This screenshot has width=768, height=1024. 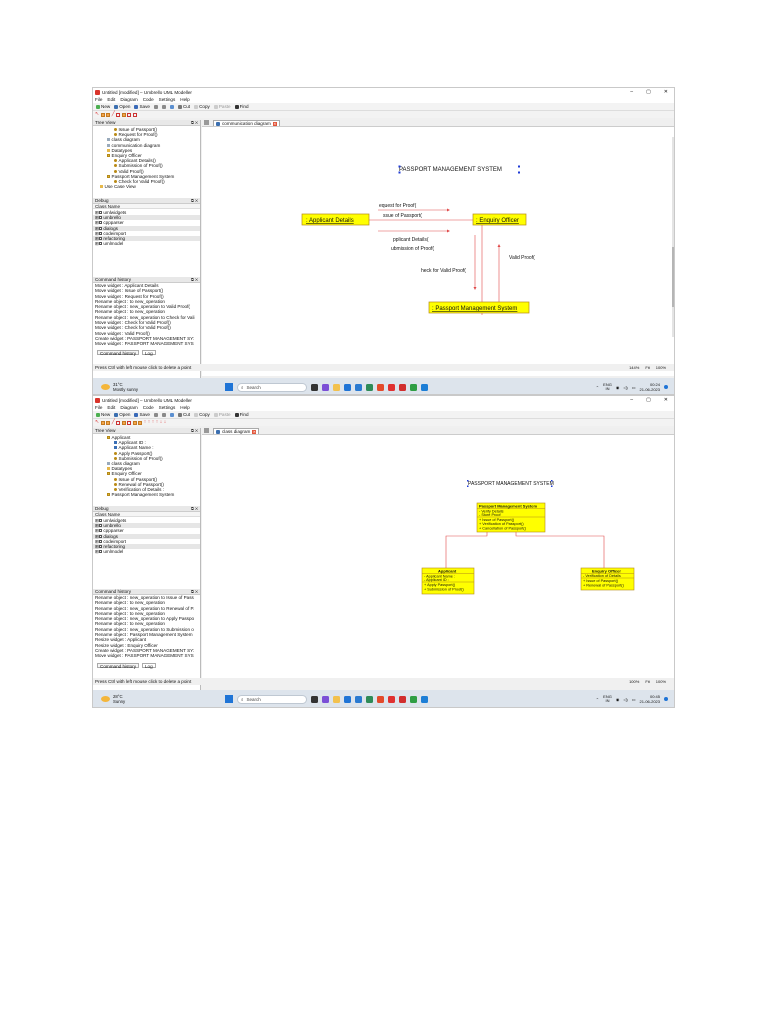 What do you see at coordinates (108, 114) in the screenshot?
I see `object-tool-2-icon` at bounding box center [108, 114].